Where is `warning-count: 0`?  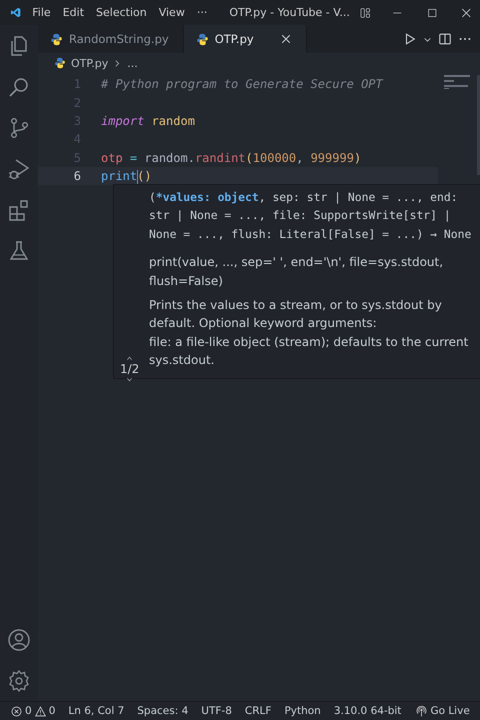
warning-count: 0 is located at coordinates (52, 711).